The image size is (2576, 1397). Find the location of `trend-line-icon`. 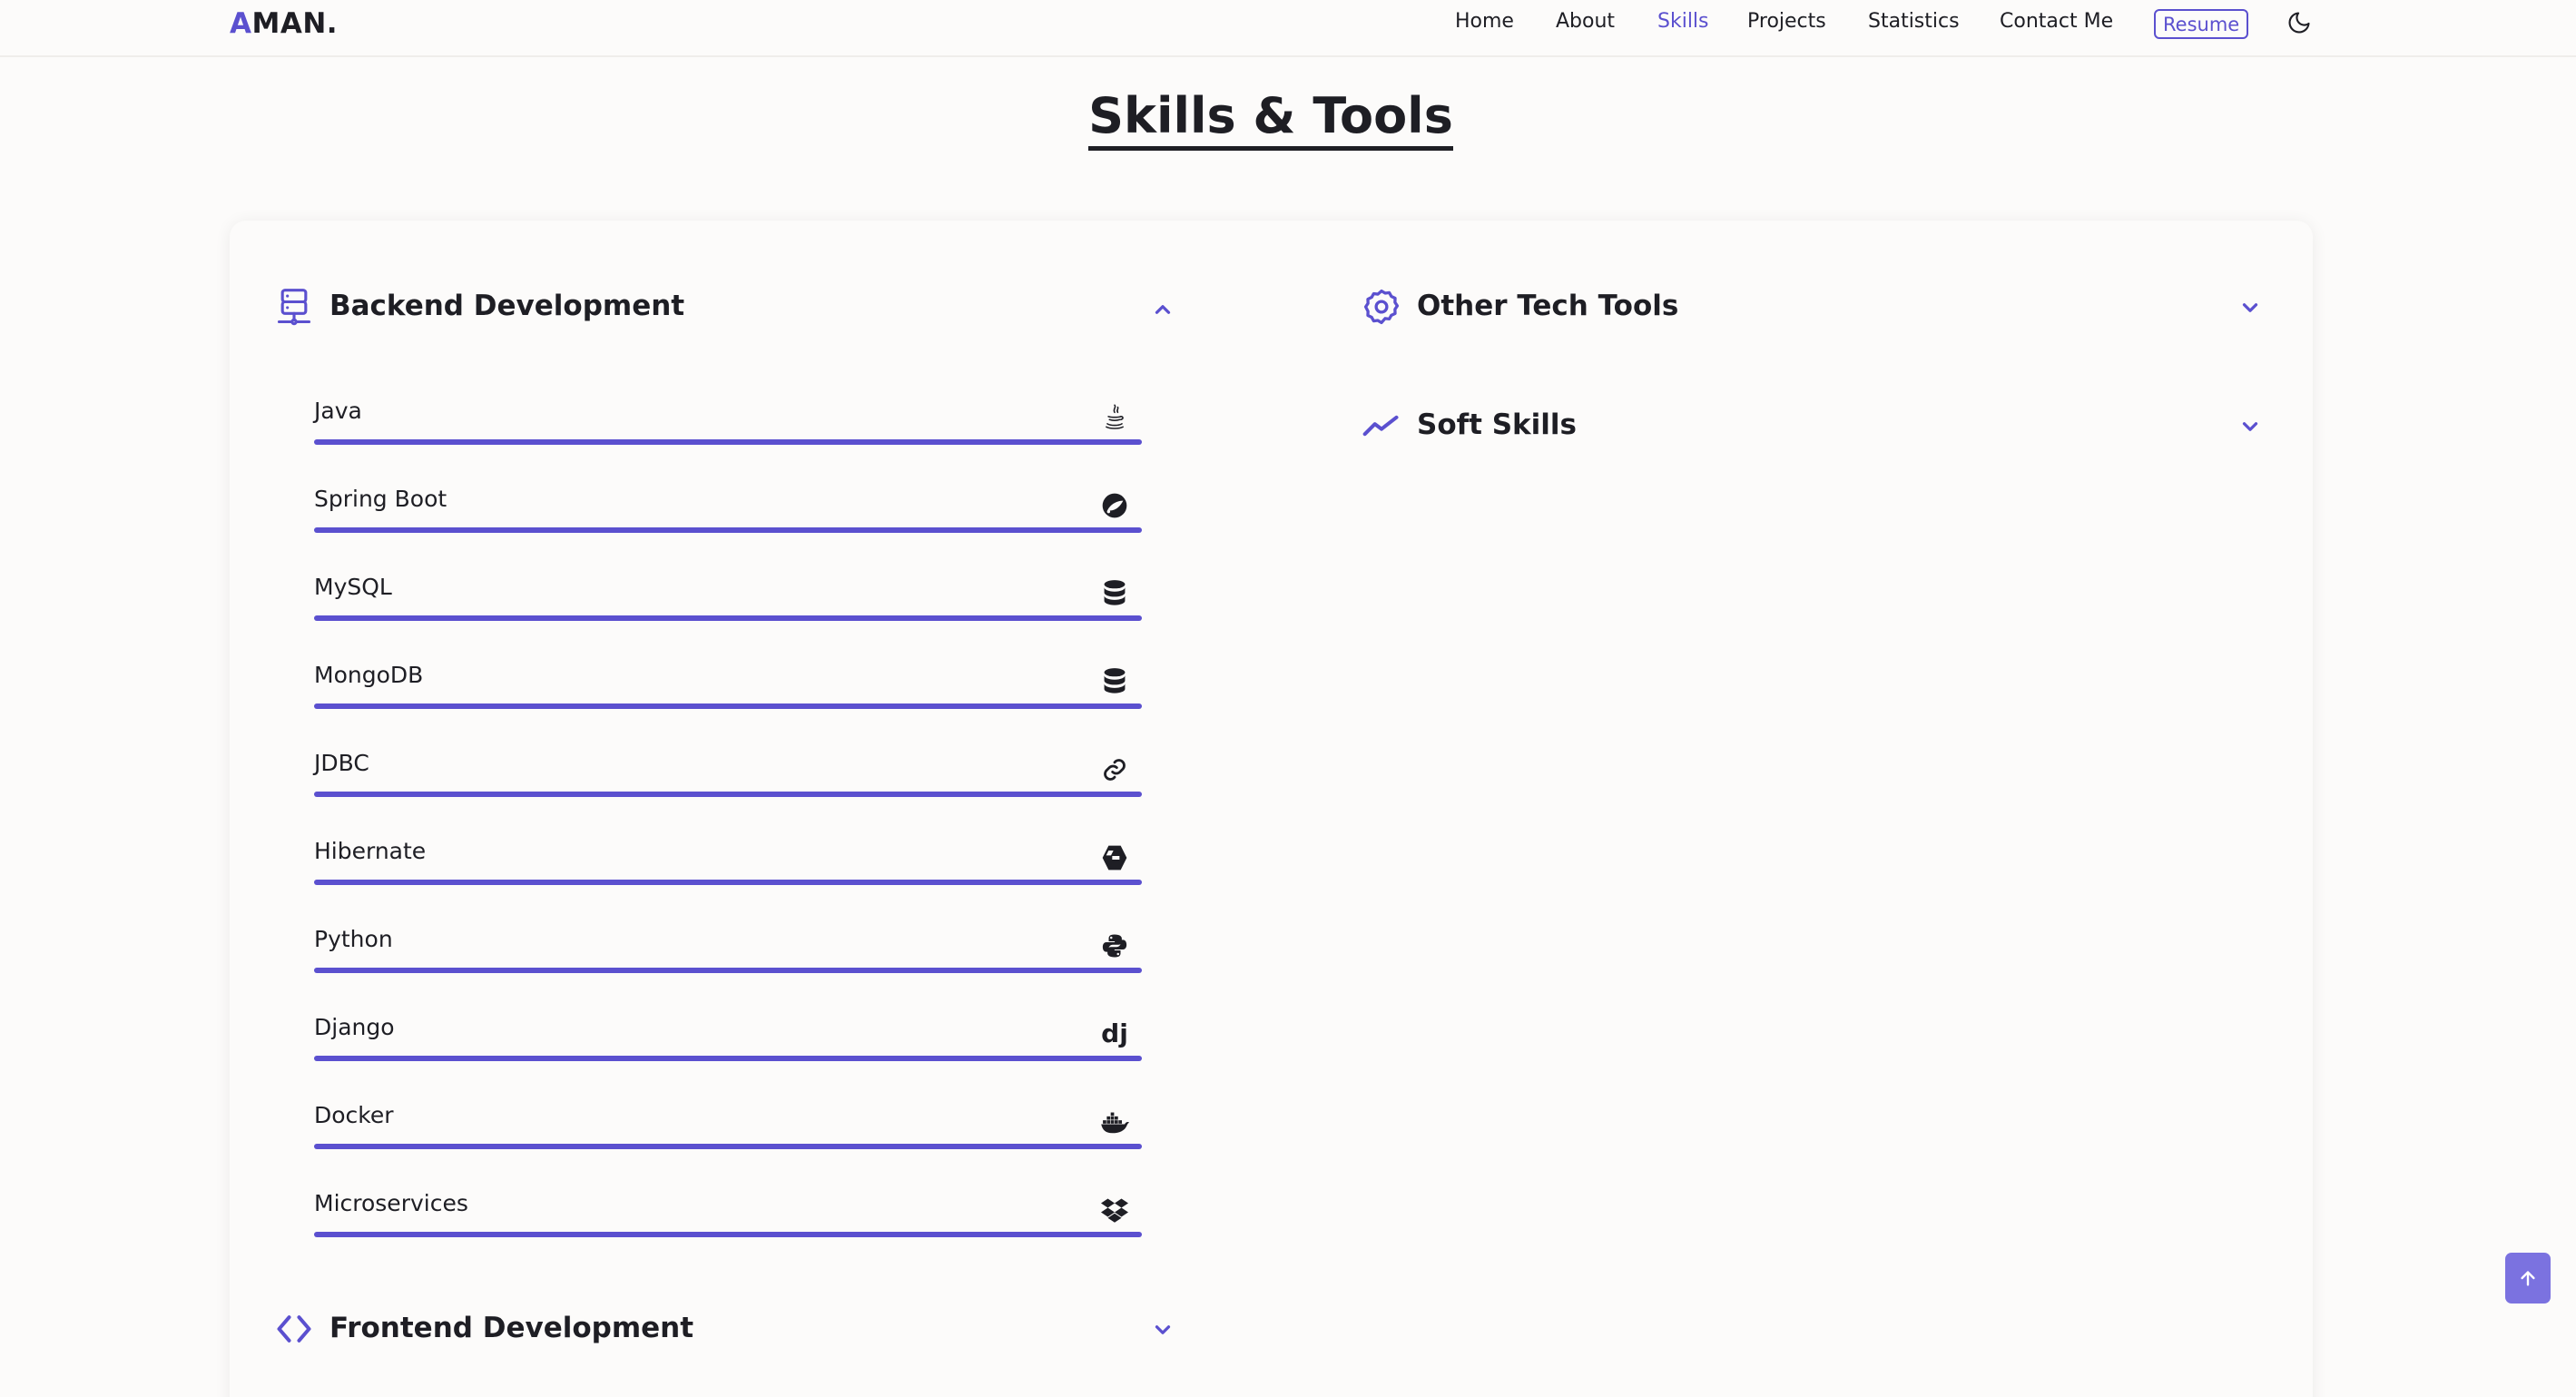

trend-line-icon is located at coordinates (1381, 426).